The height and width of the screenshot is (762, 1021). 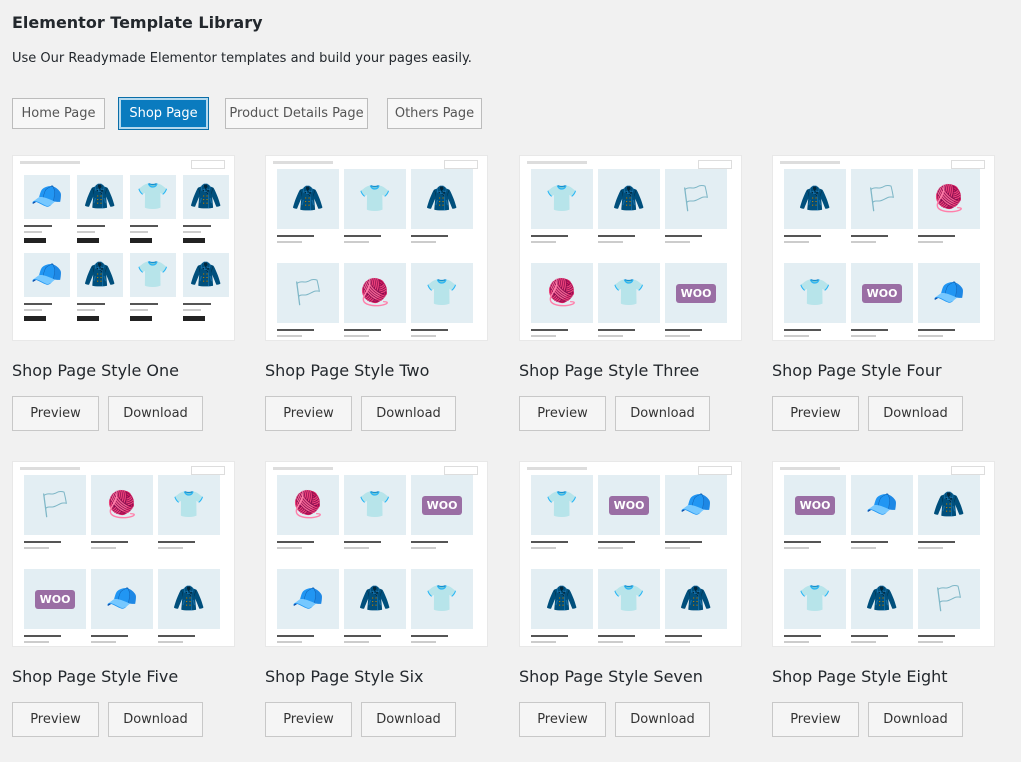 I want to click on product-icon: 👕, so click(x=562, y=199).